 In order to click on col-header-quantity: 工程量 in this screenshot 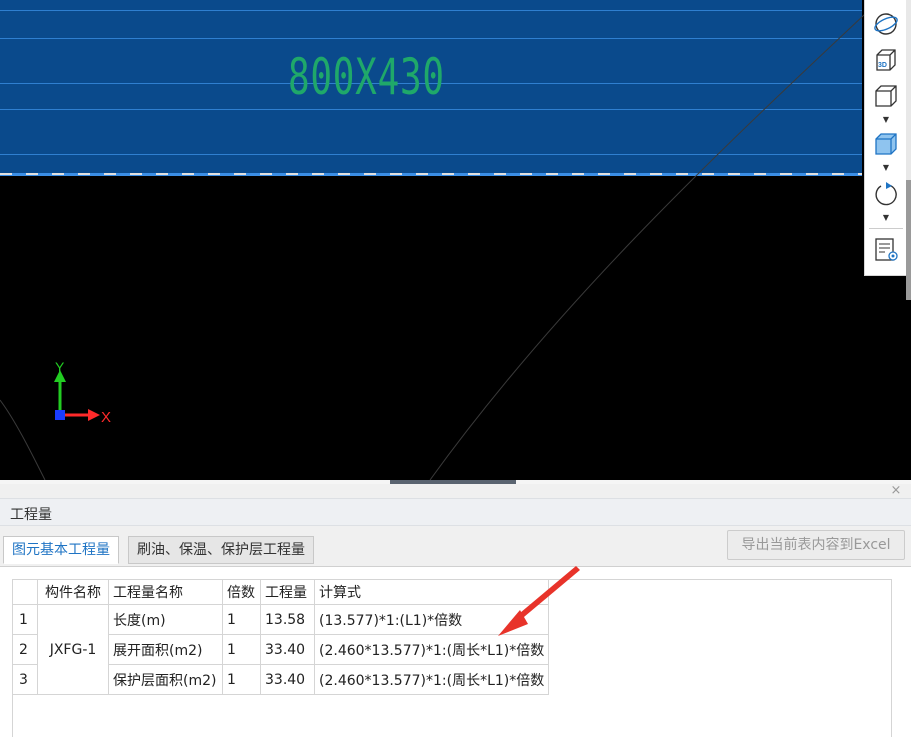, I will do `click(287, 592)`.